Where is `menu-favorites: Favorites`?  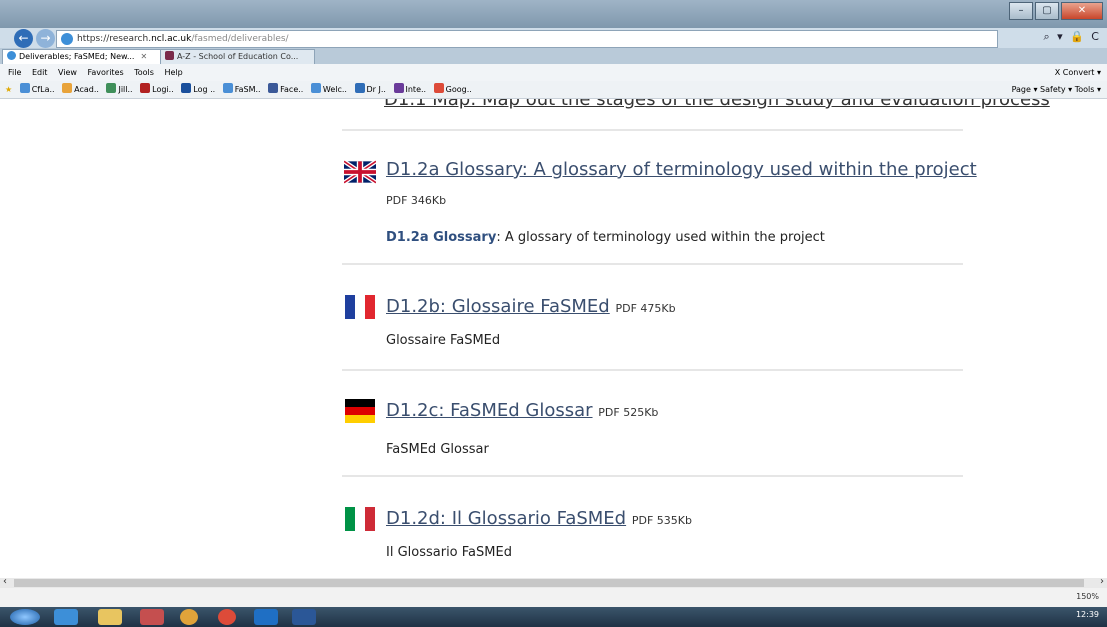 menu-favorites: Favorites is located at coordinates (106, 72).